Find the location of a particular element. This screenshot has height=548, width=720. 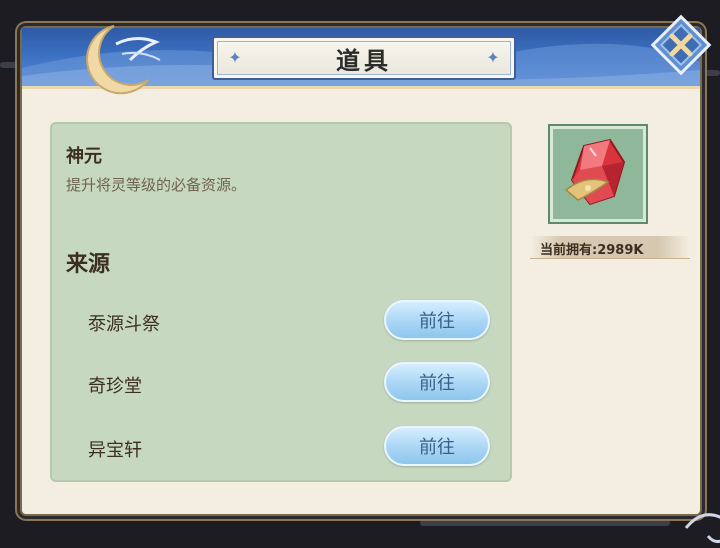

backdrop-streak is located at coordinates (545, 523).